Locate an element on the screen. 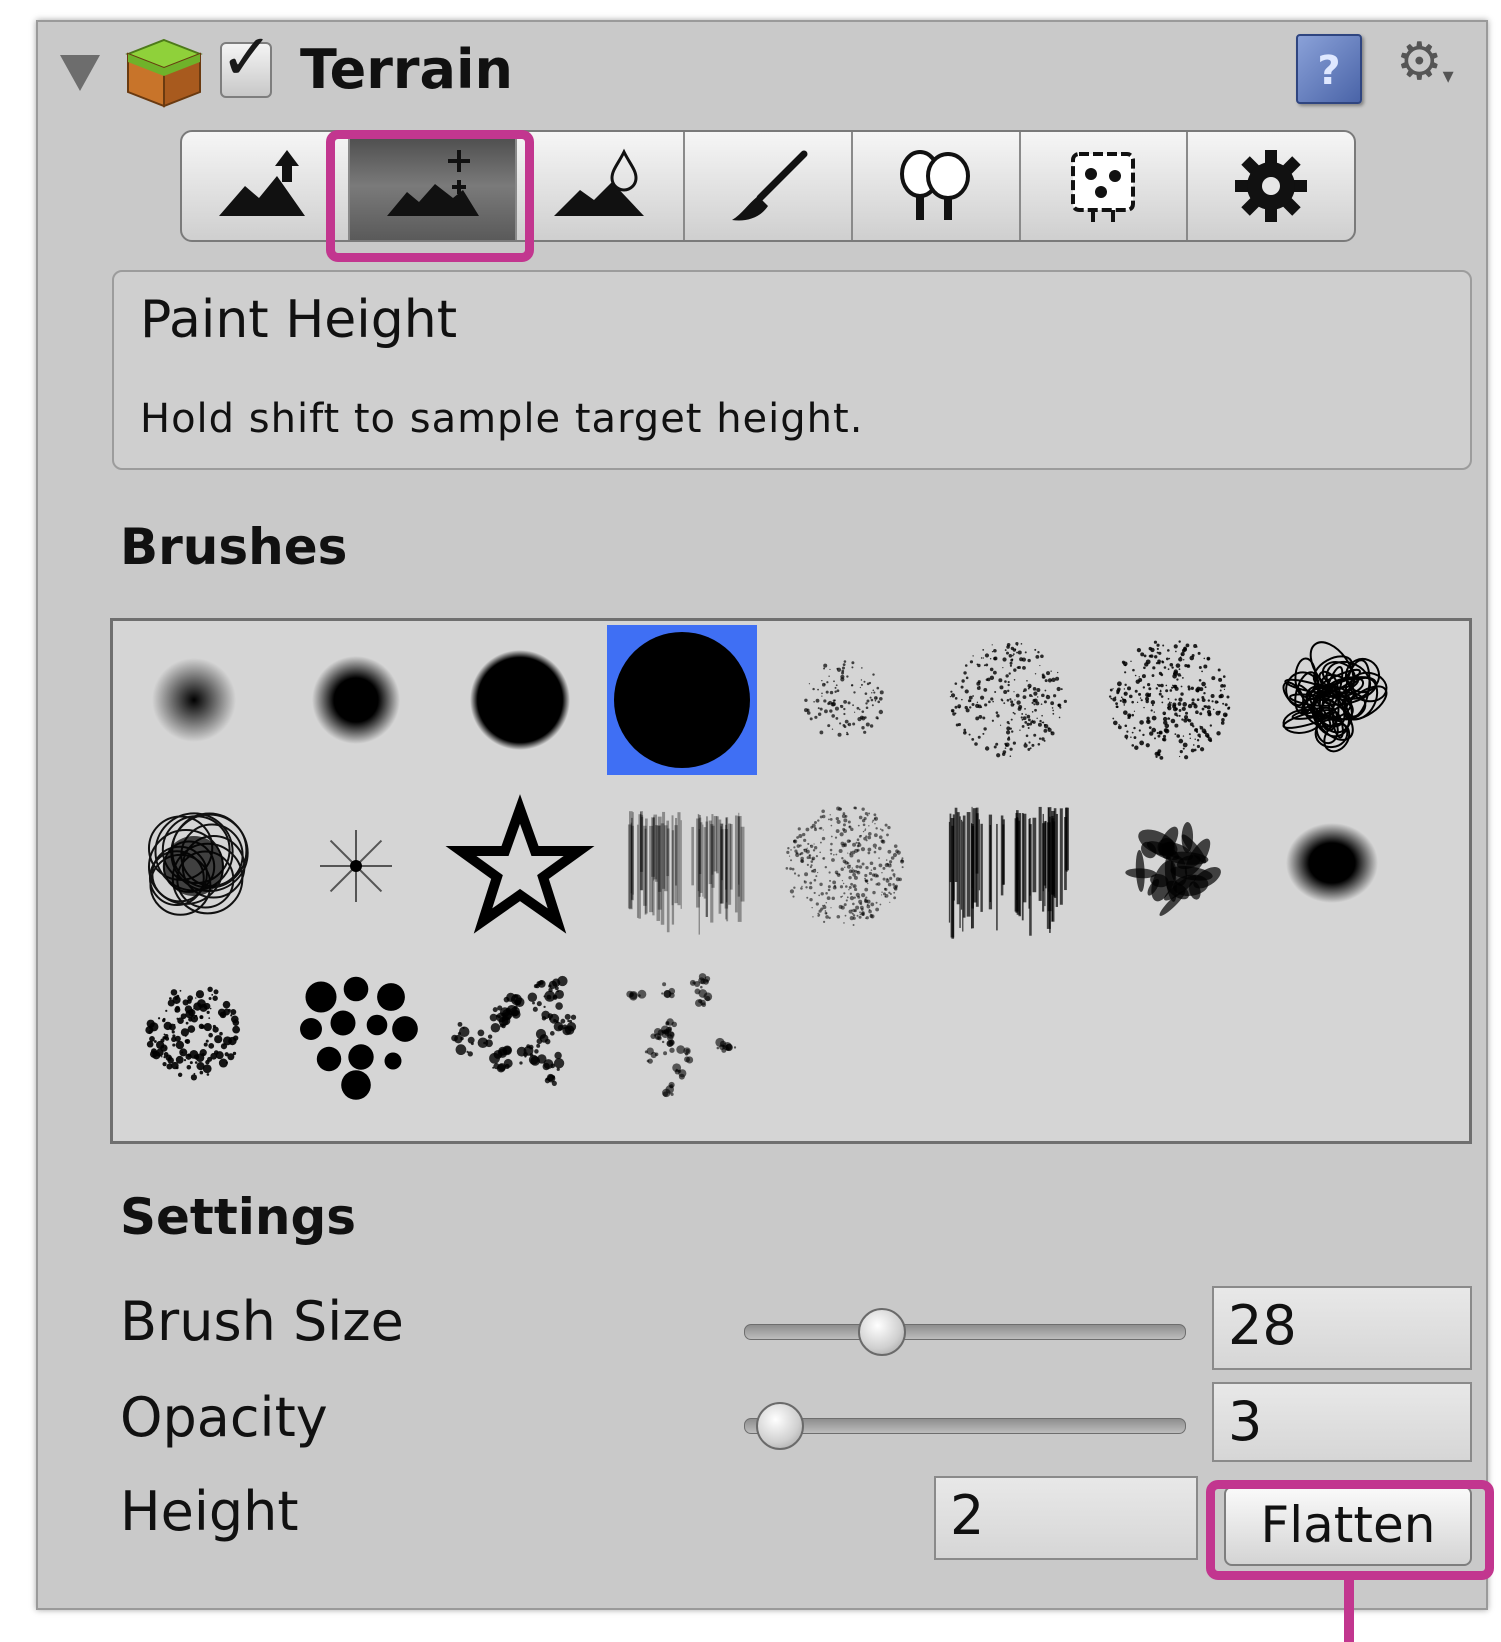 The width and height of the screenshot is (1501, 1642). tool-place-trees is located at coordinates (937, 186).